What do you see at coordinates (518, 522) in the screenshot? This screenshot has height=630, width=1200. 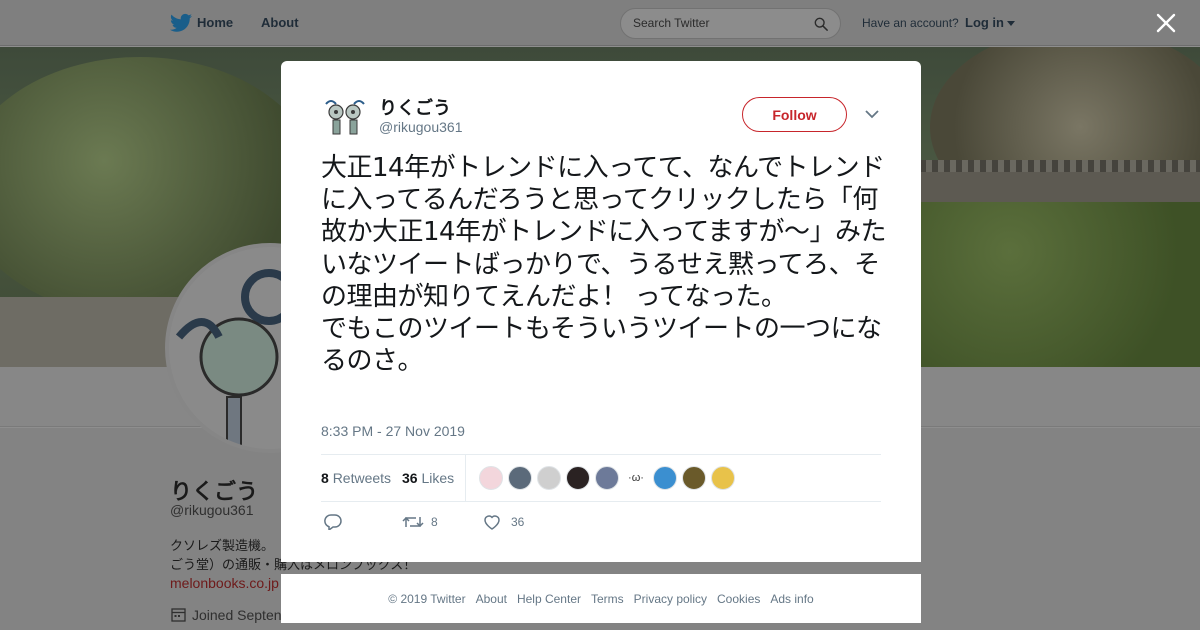 I see `like-count: 36` at bounding box center [518, 522].